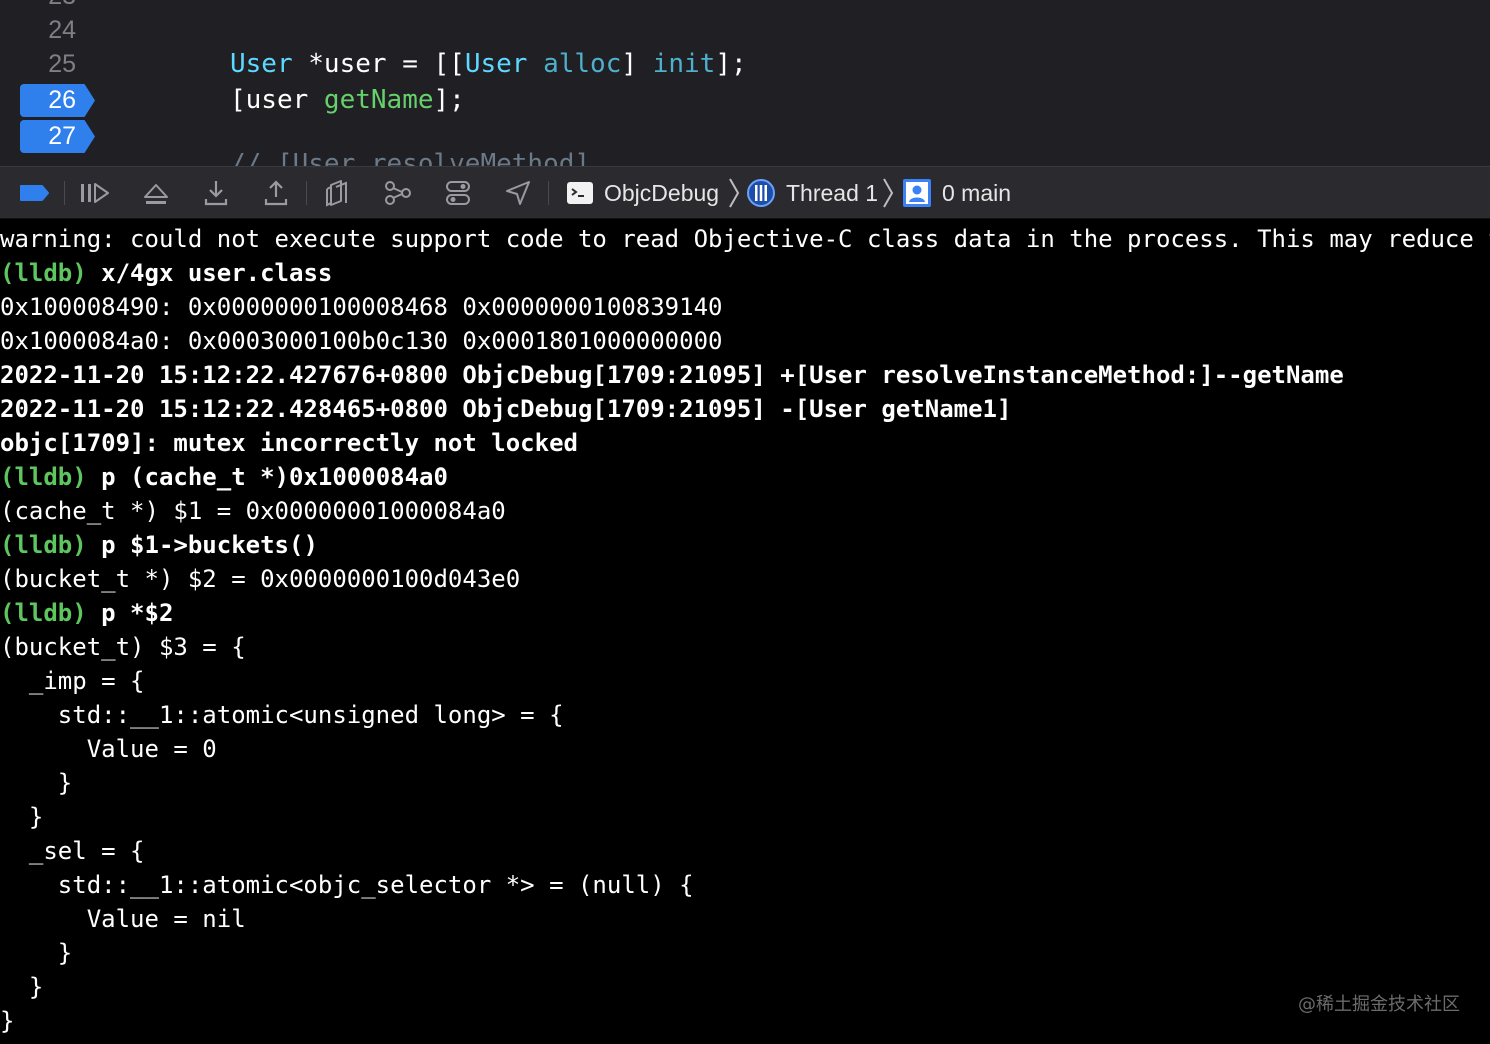  Describe the element at coordinates (917, 193) in the screenshot. I see `user-frame-icon` at that location.